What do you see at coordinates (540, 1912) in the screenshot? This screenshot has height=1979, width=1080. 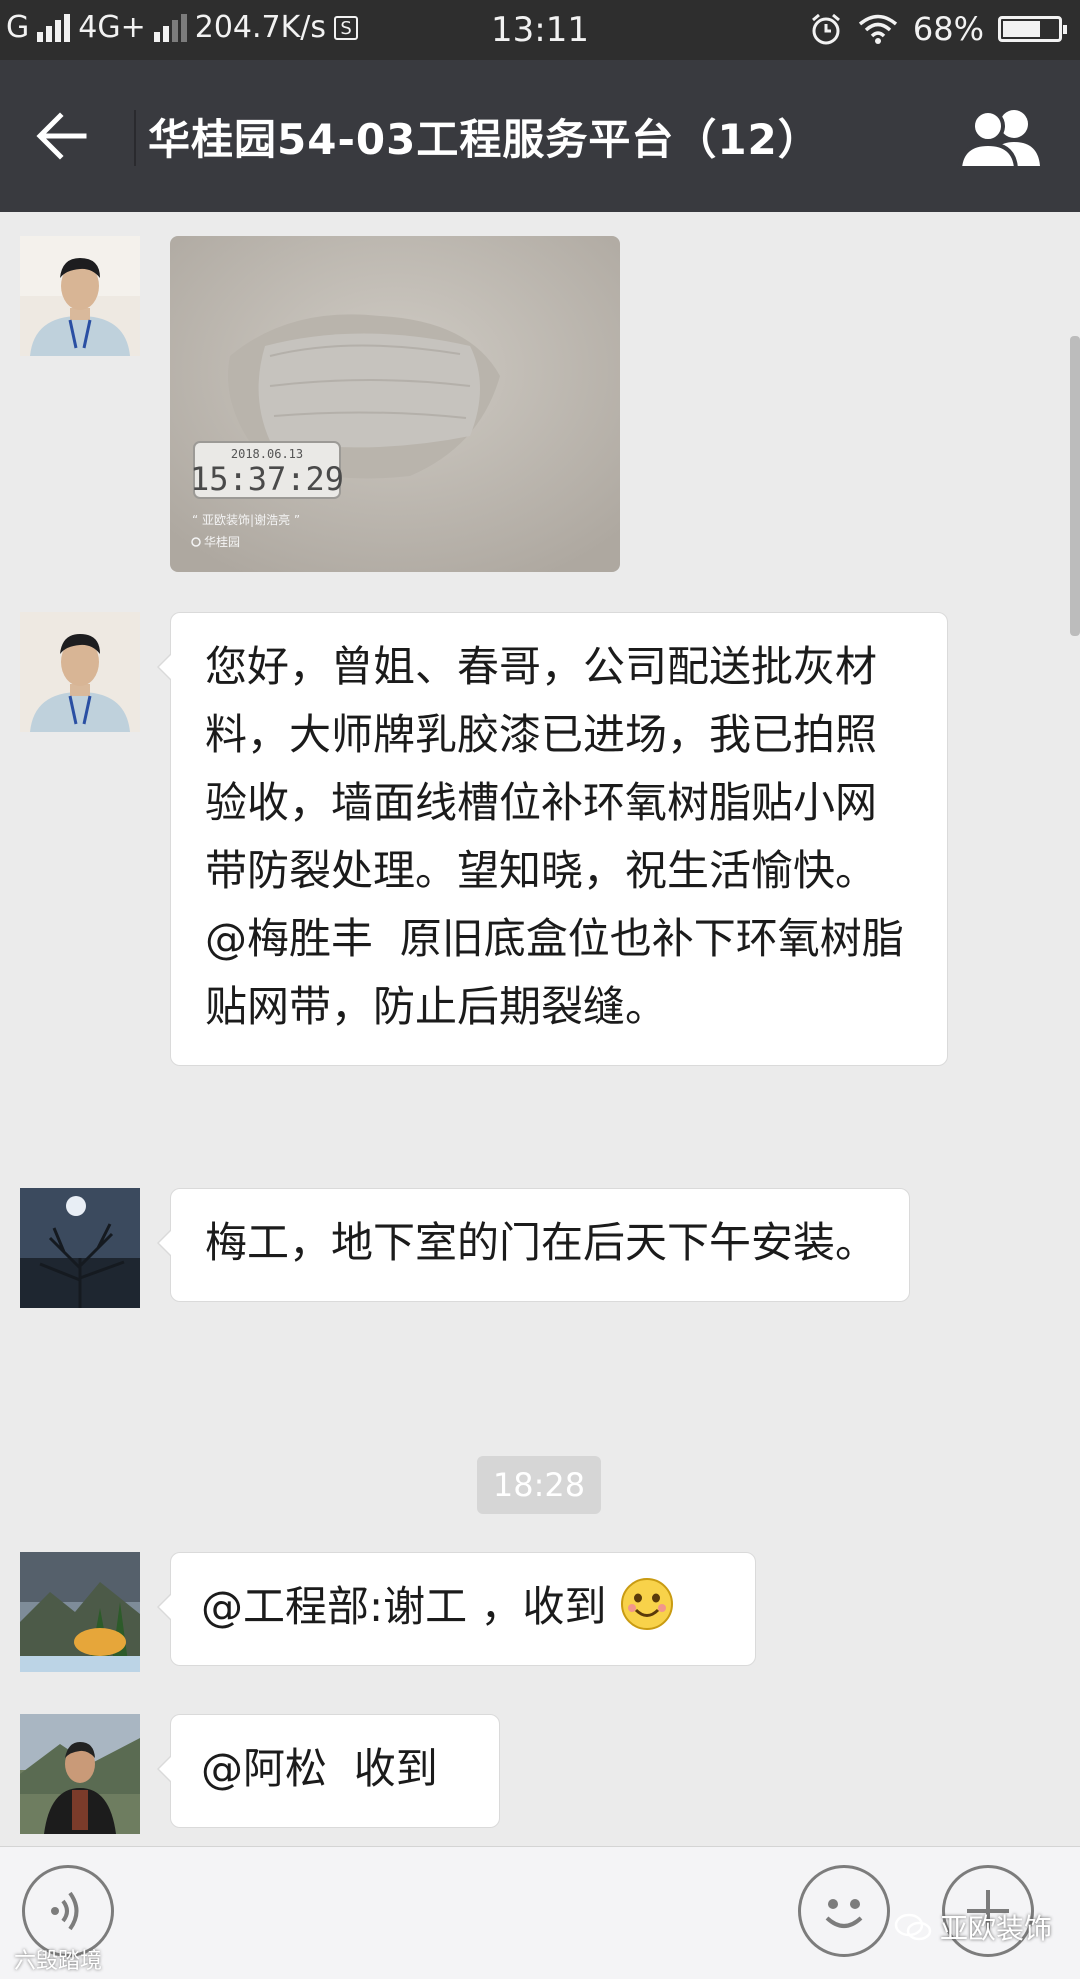 I see `chat-input-bar: 六毁踏境 亚欧装饰` at bounding box center [540, 1912].